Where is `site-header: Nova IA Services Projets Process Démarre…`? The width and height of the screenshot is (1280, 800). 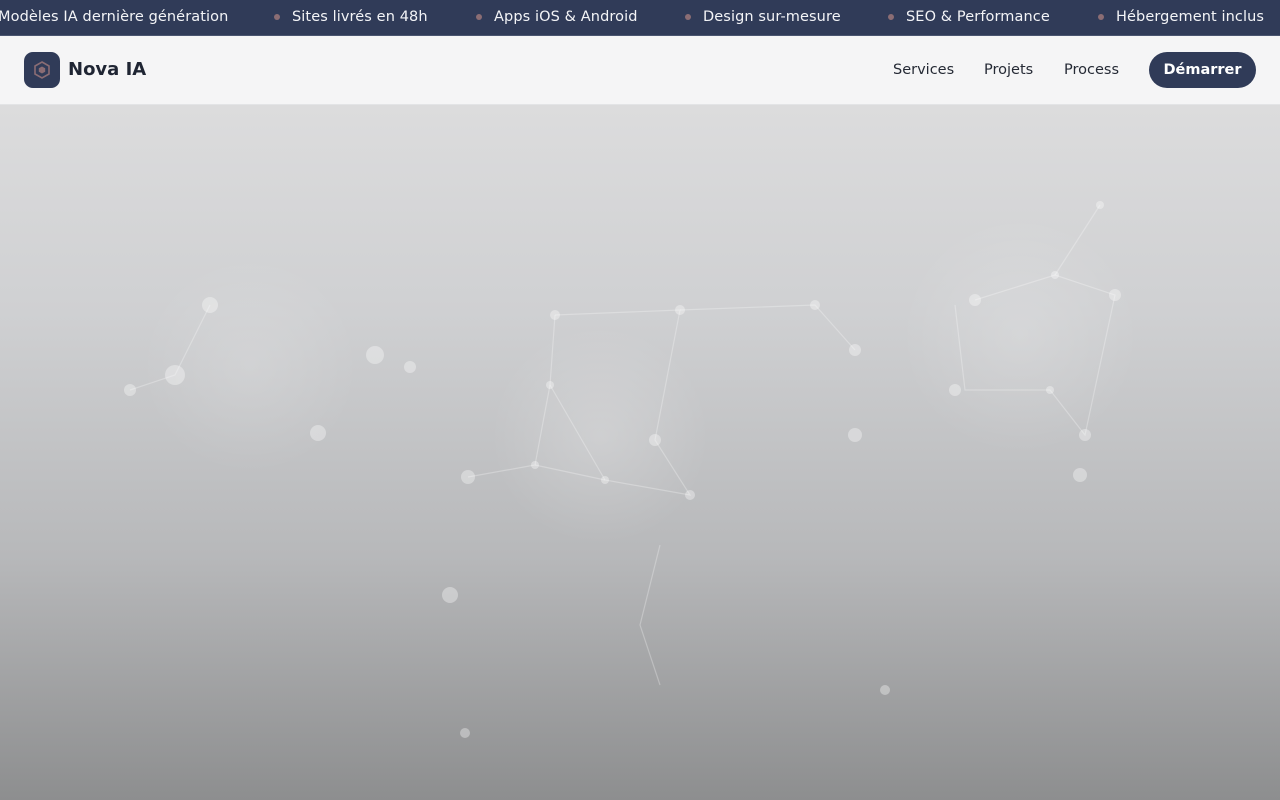 site-header: Nova IA Services Projets Process Démarre… is located at coordinates (640, 70).